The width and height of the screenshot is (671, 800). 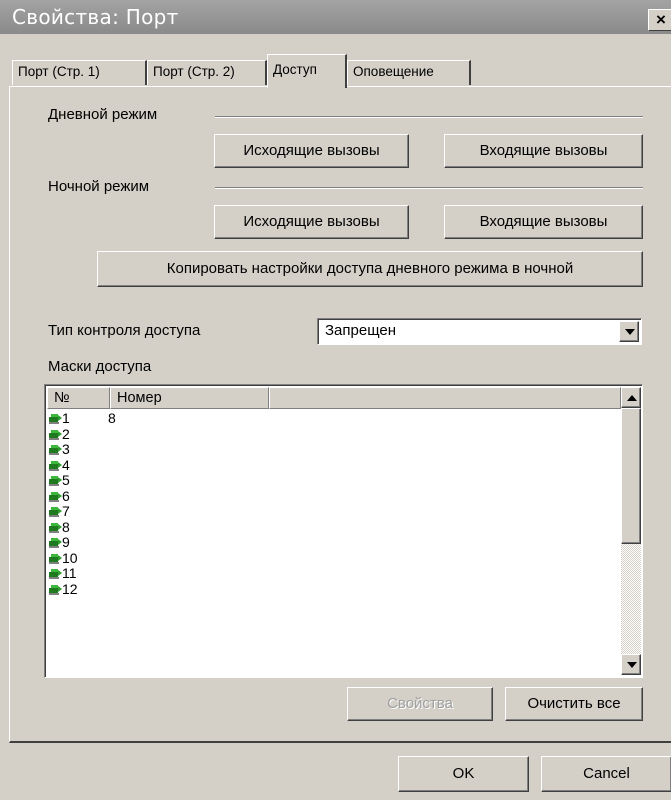 I want to click on close-icon: ×, so click(x=661, y=19).